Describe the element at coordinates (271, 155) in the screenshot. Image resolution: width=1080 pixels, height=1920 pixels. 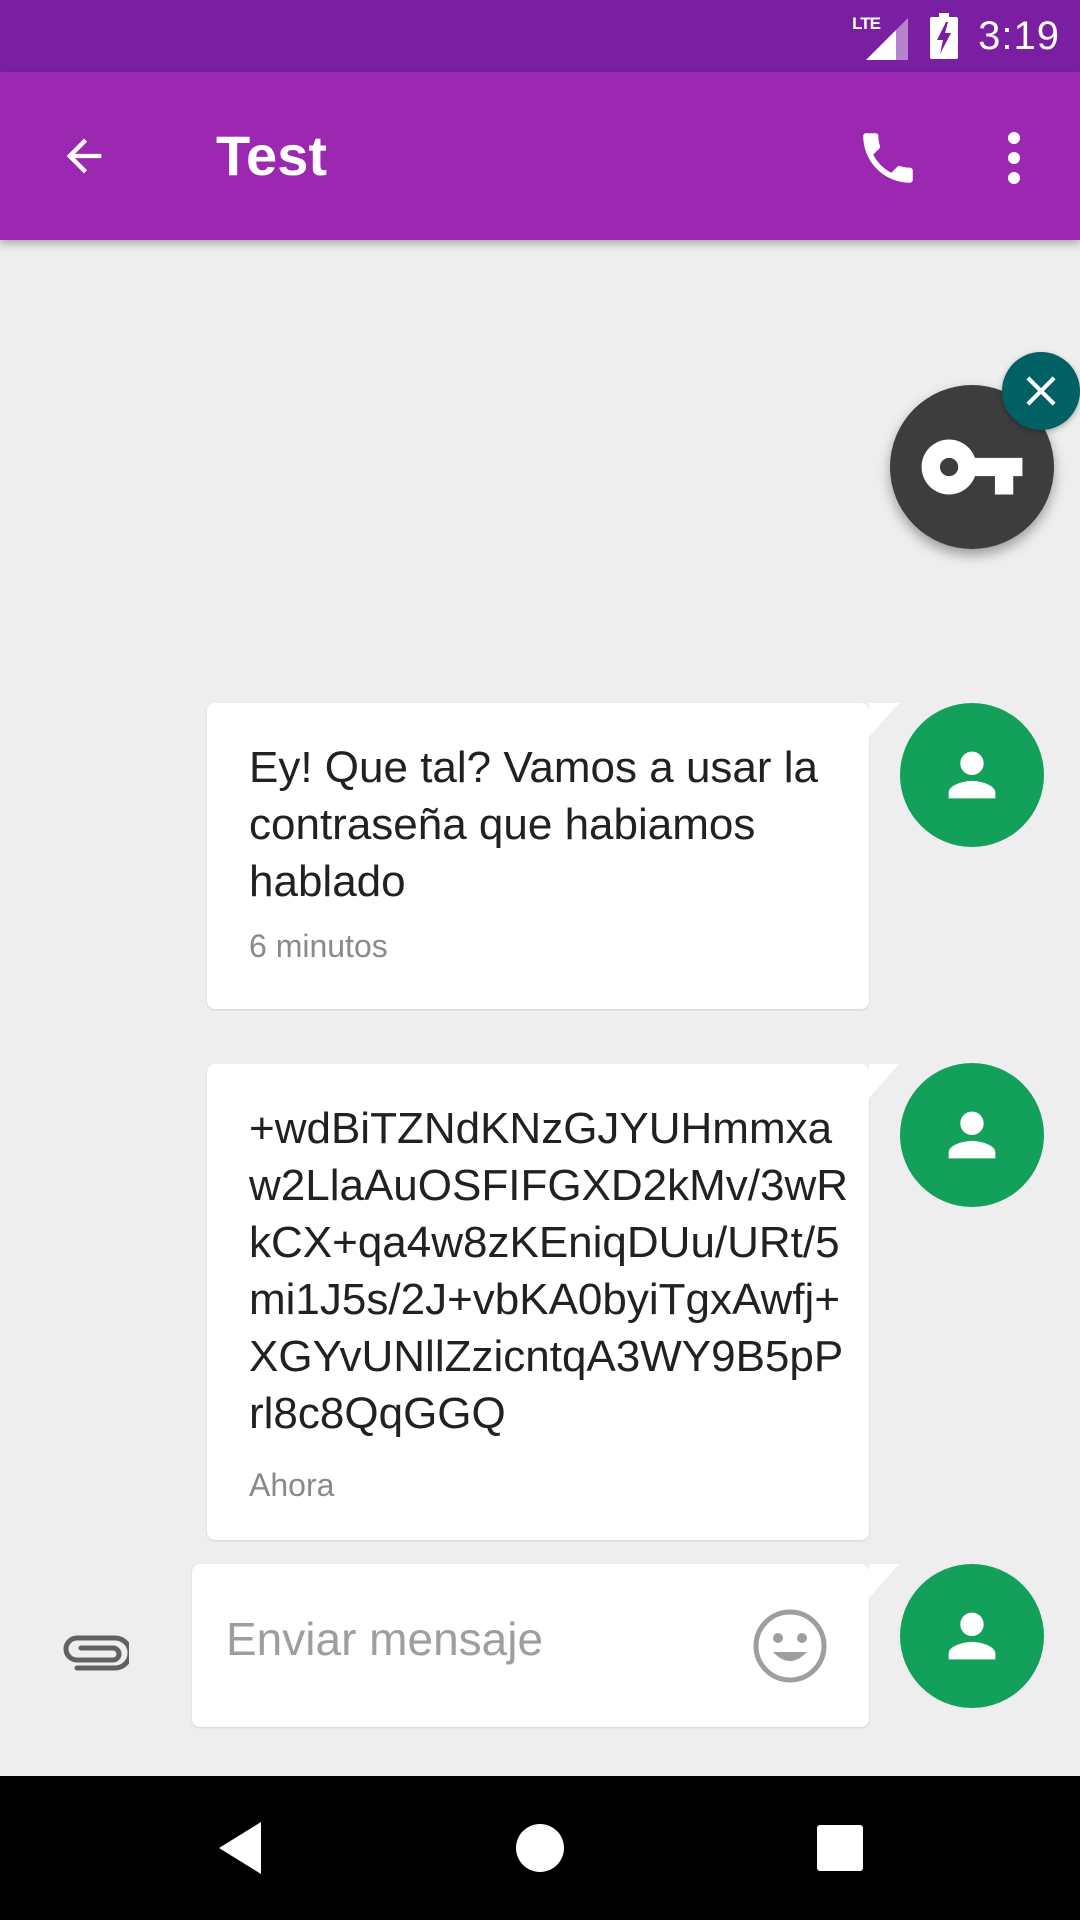
I see `conversation-title: Test` at that location.